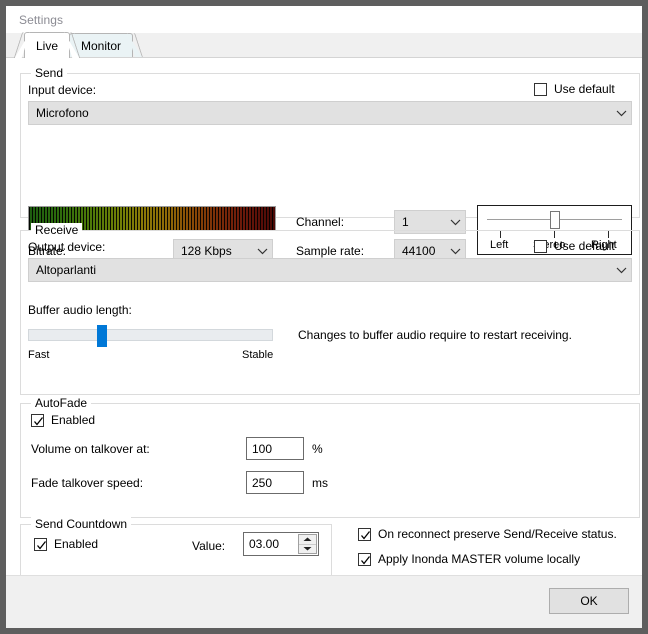 The width and height of the screenshot is (648, 634). What do you see at coordinates (67, 247) in the screenshot?
I see `output-device-label: Output device:` at bounding box center [67, 247].